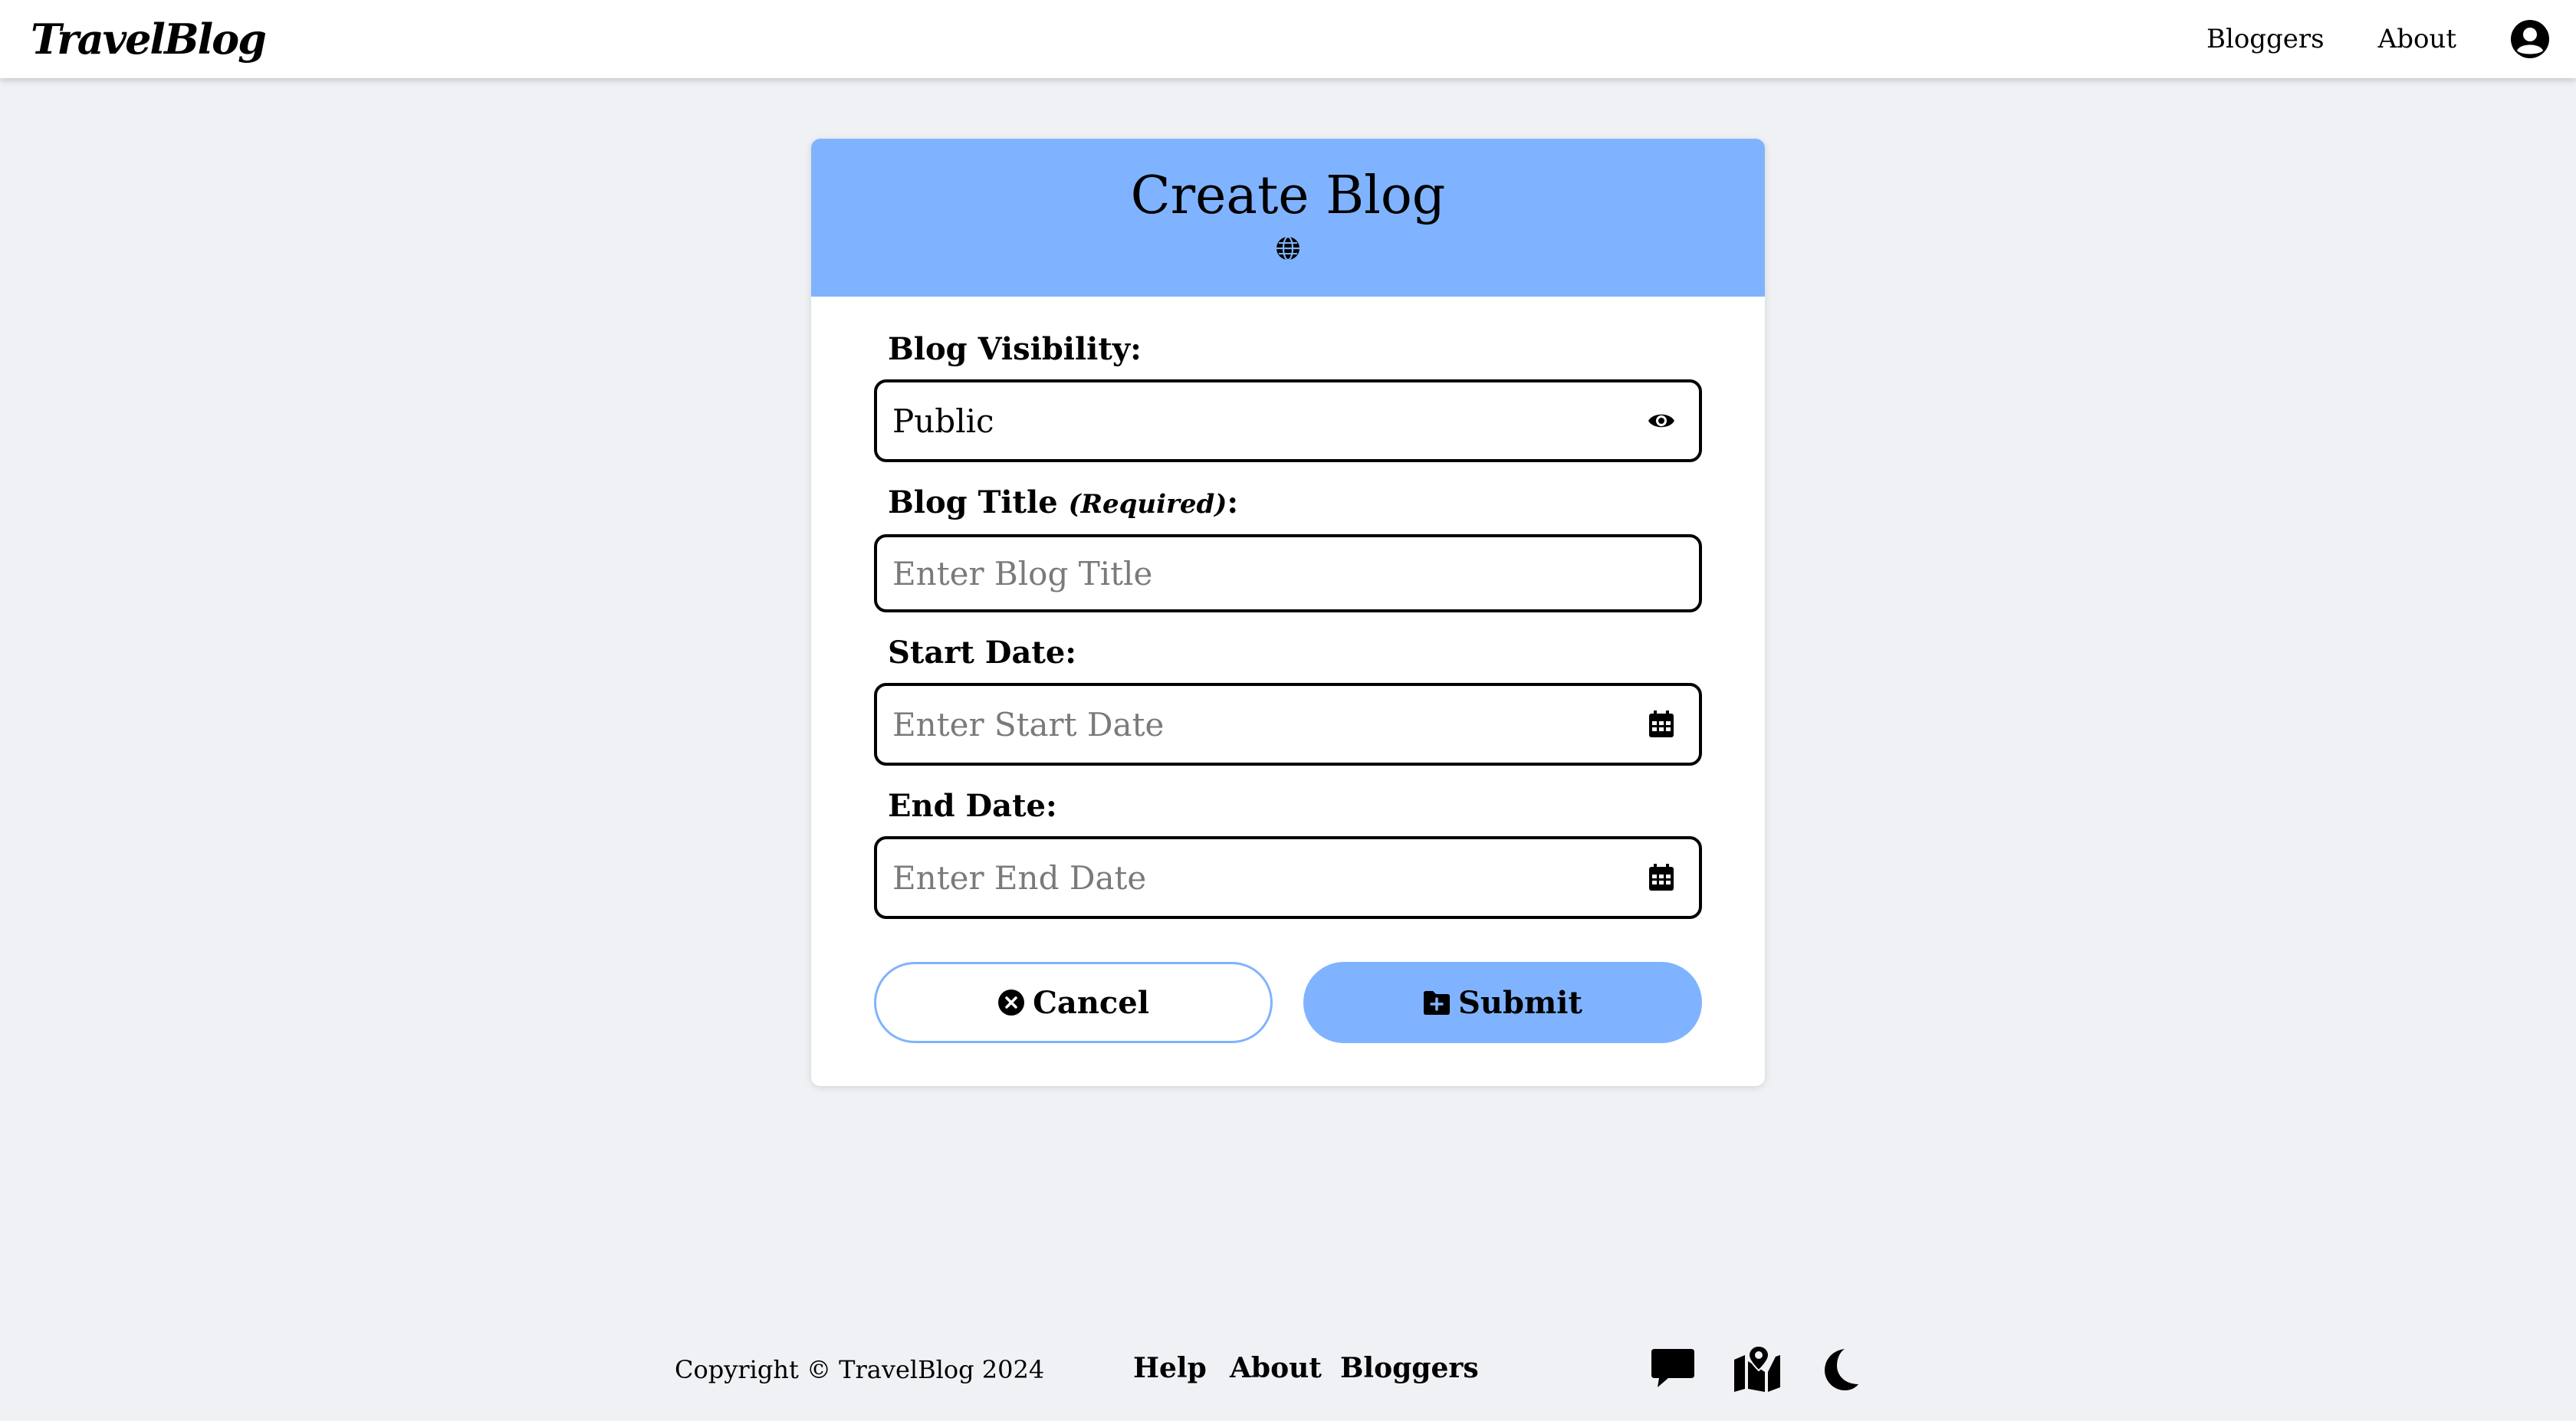 The width and height of the screenshot is (2576, 1421). I want to click on end-date-input, so click(1260, 878).